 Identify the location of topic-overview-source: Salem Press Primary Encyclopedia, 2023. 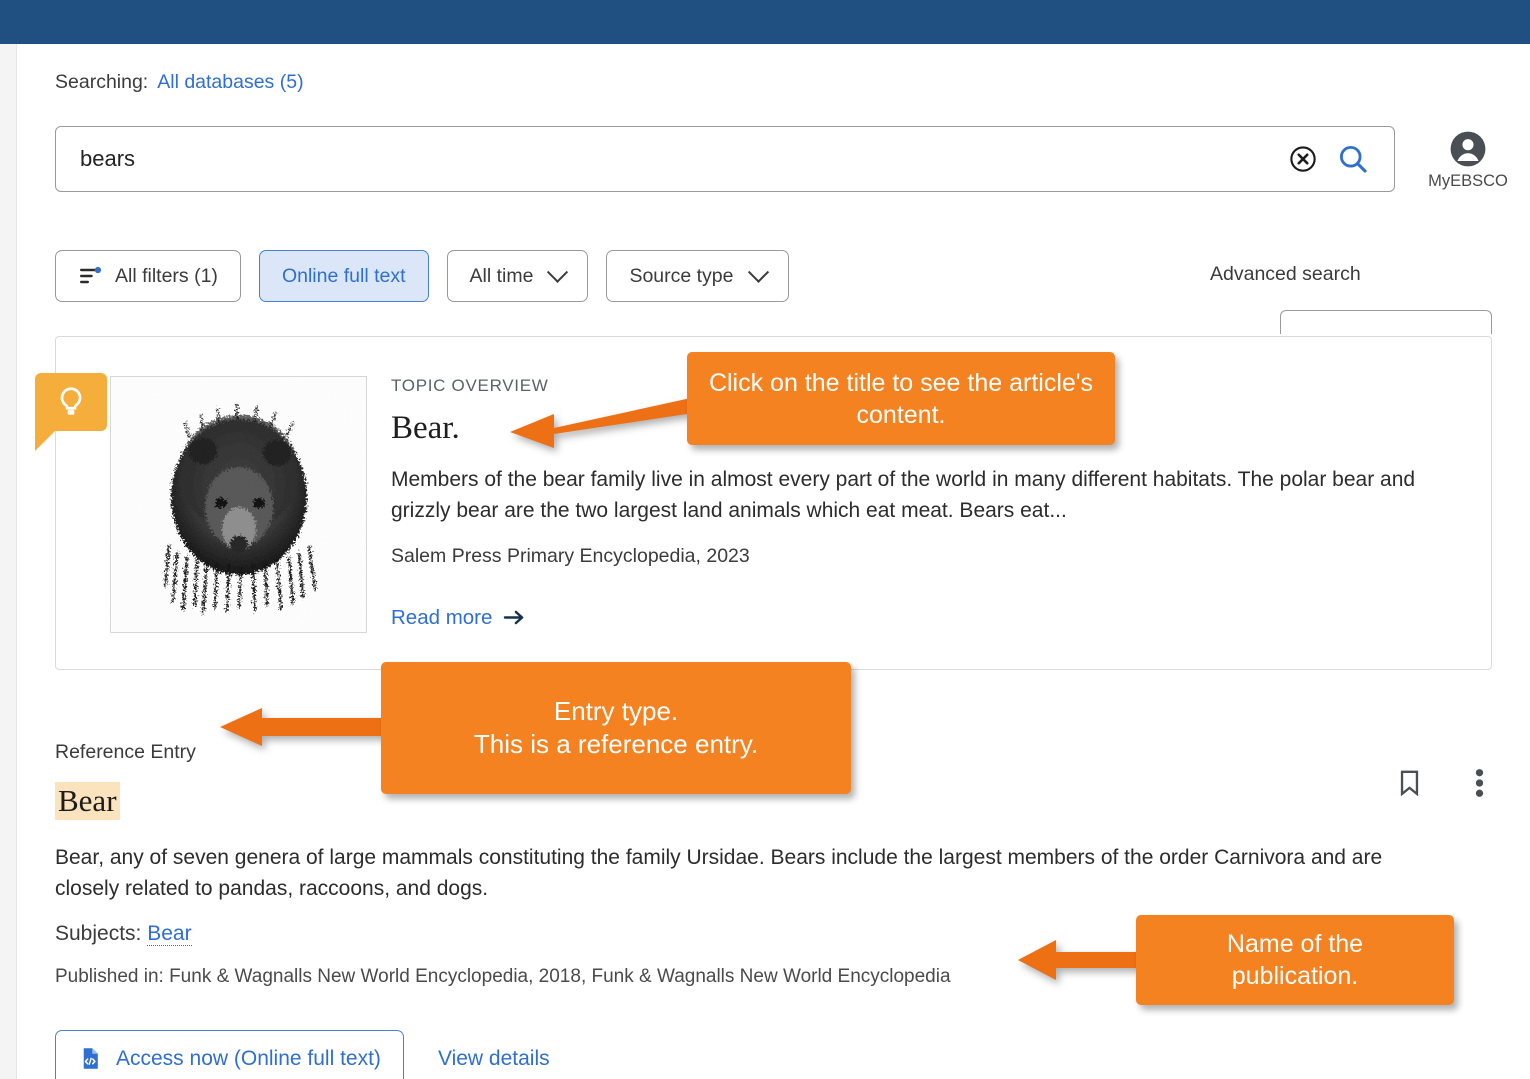
(570, 555).